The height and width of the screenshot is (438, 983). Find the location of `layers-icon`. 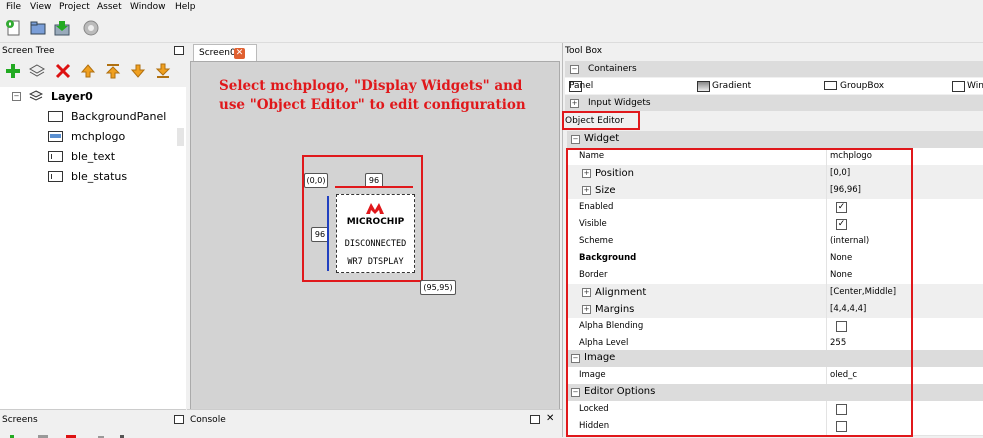

layers-icon is located at coordinates (37, 71).